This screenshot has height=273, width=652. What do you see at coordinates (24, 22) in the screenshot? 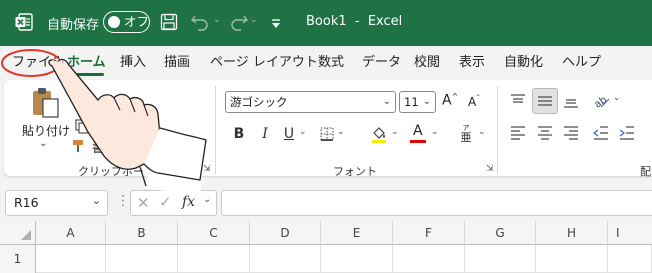
I see `excel-logo-icon` at bounding box center [24, 22].